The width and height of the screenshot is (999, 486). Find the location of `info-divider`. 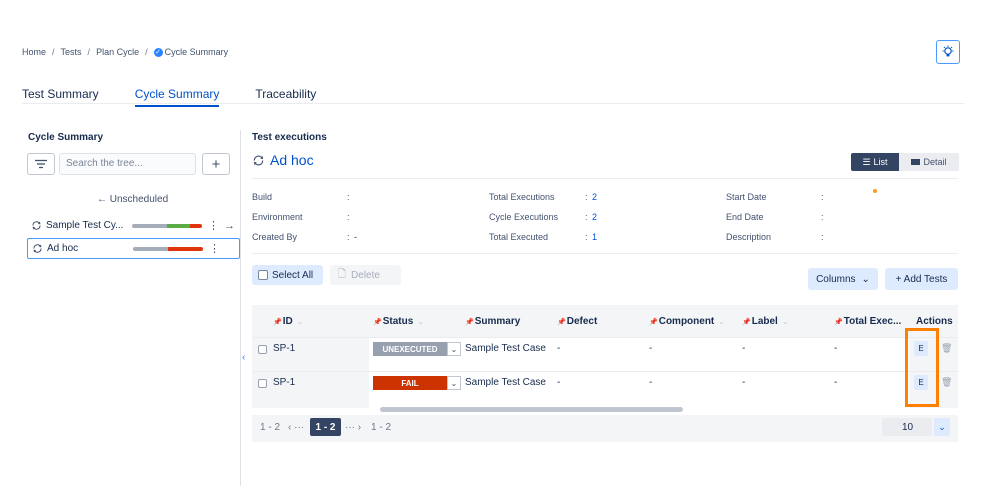

info-divider is located at coordinates (605, 253).